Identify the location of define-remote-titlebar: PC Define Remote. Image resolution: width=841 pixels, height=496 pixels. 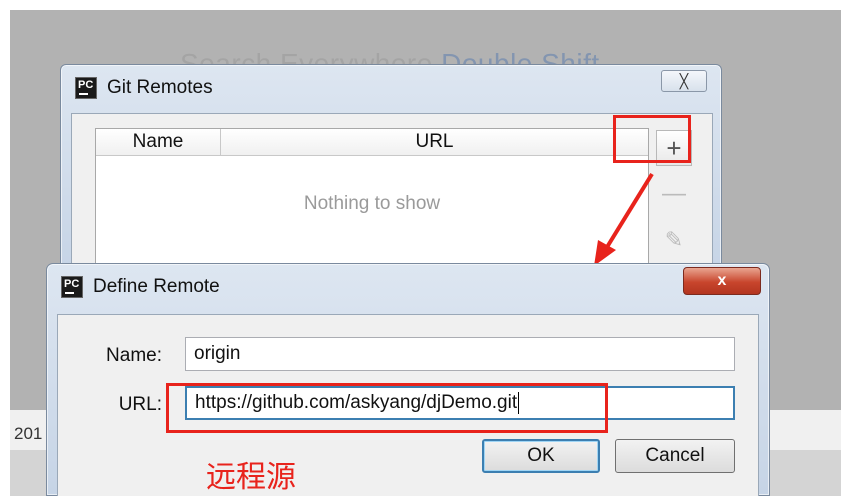
(140, 287).